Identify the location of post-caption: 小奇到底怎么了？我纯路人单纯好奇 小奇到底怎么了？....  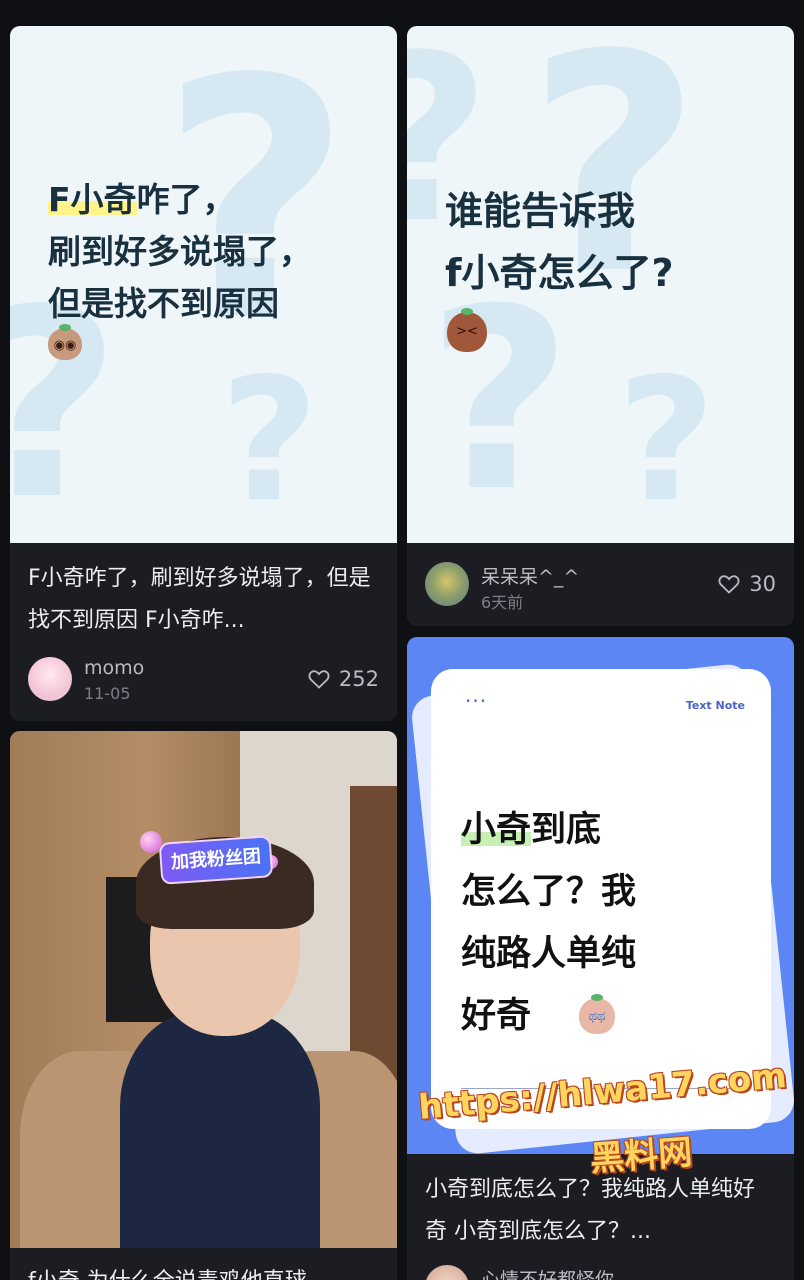
(600, 1211).